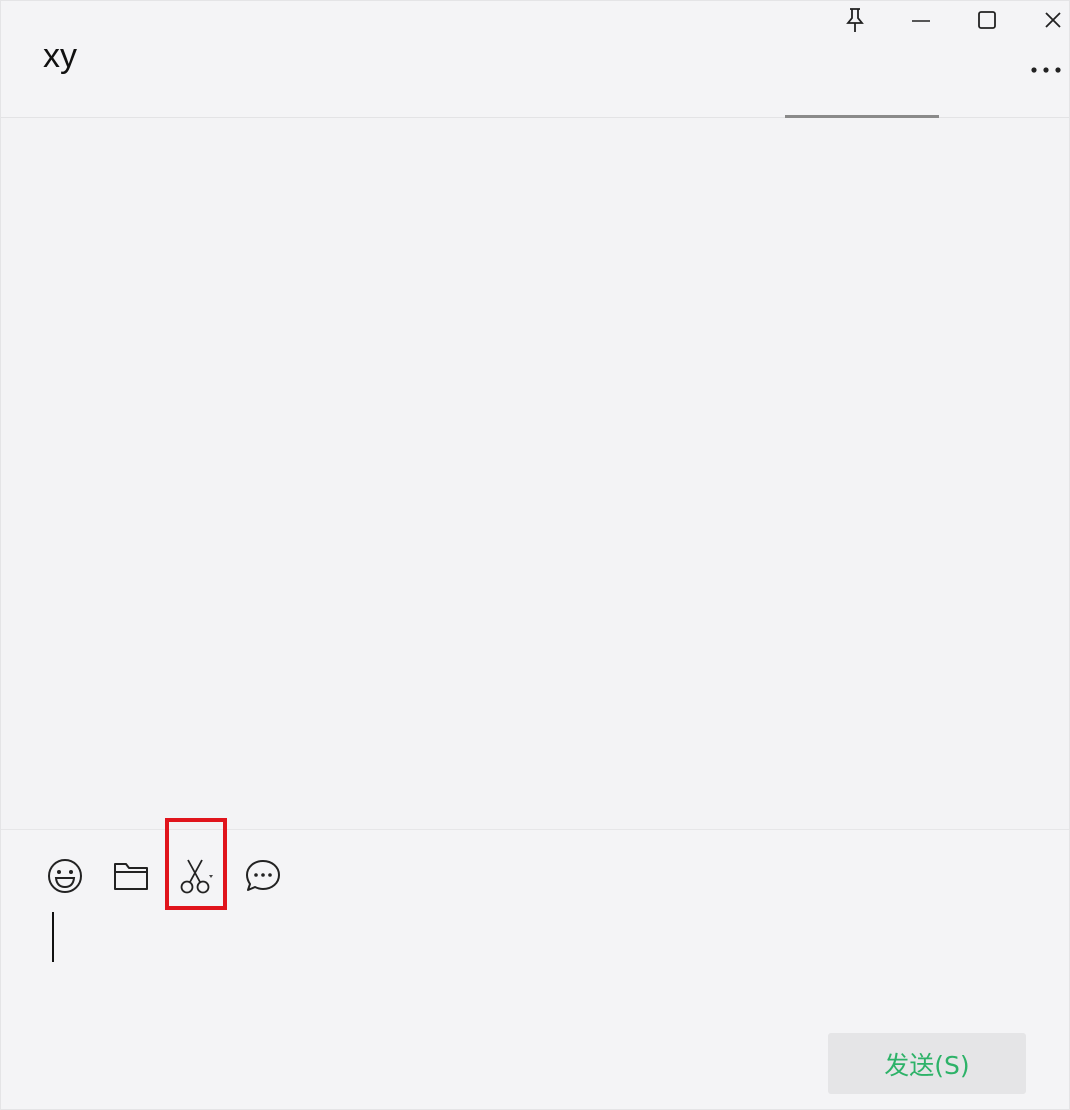  What do you see at coordinates (60, 56) in the screenshot?
I see `chat-title: xy` at bounding box center [60, 56].